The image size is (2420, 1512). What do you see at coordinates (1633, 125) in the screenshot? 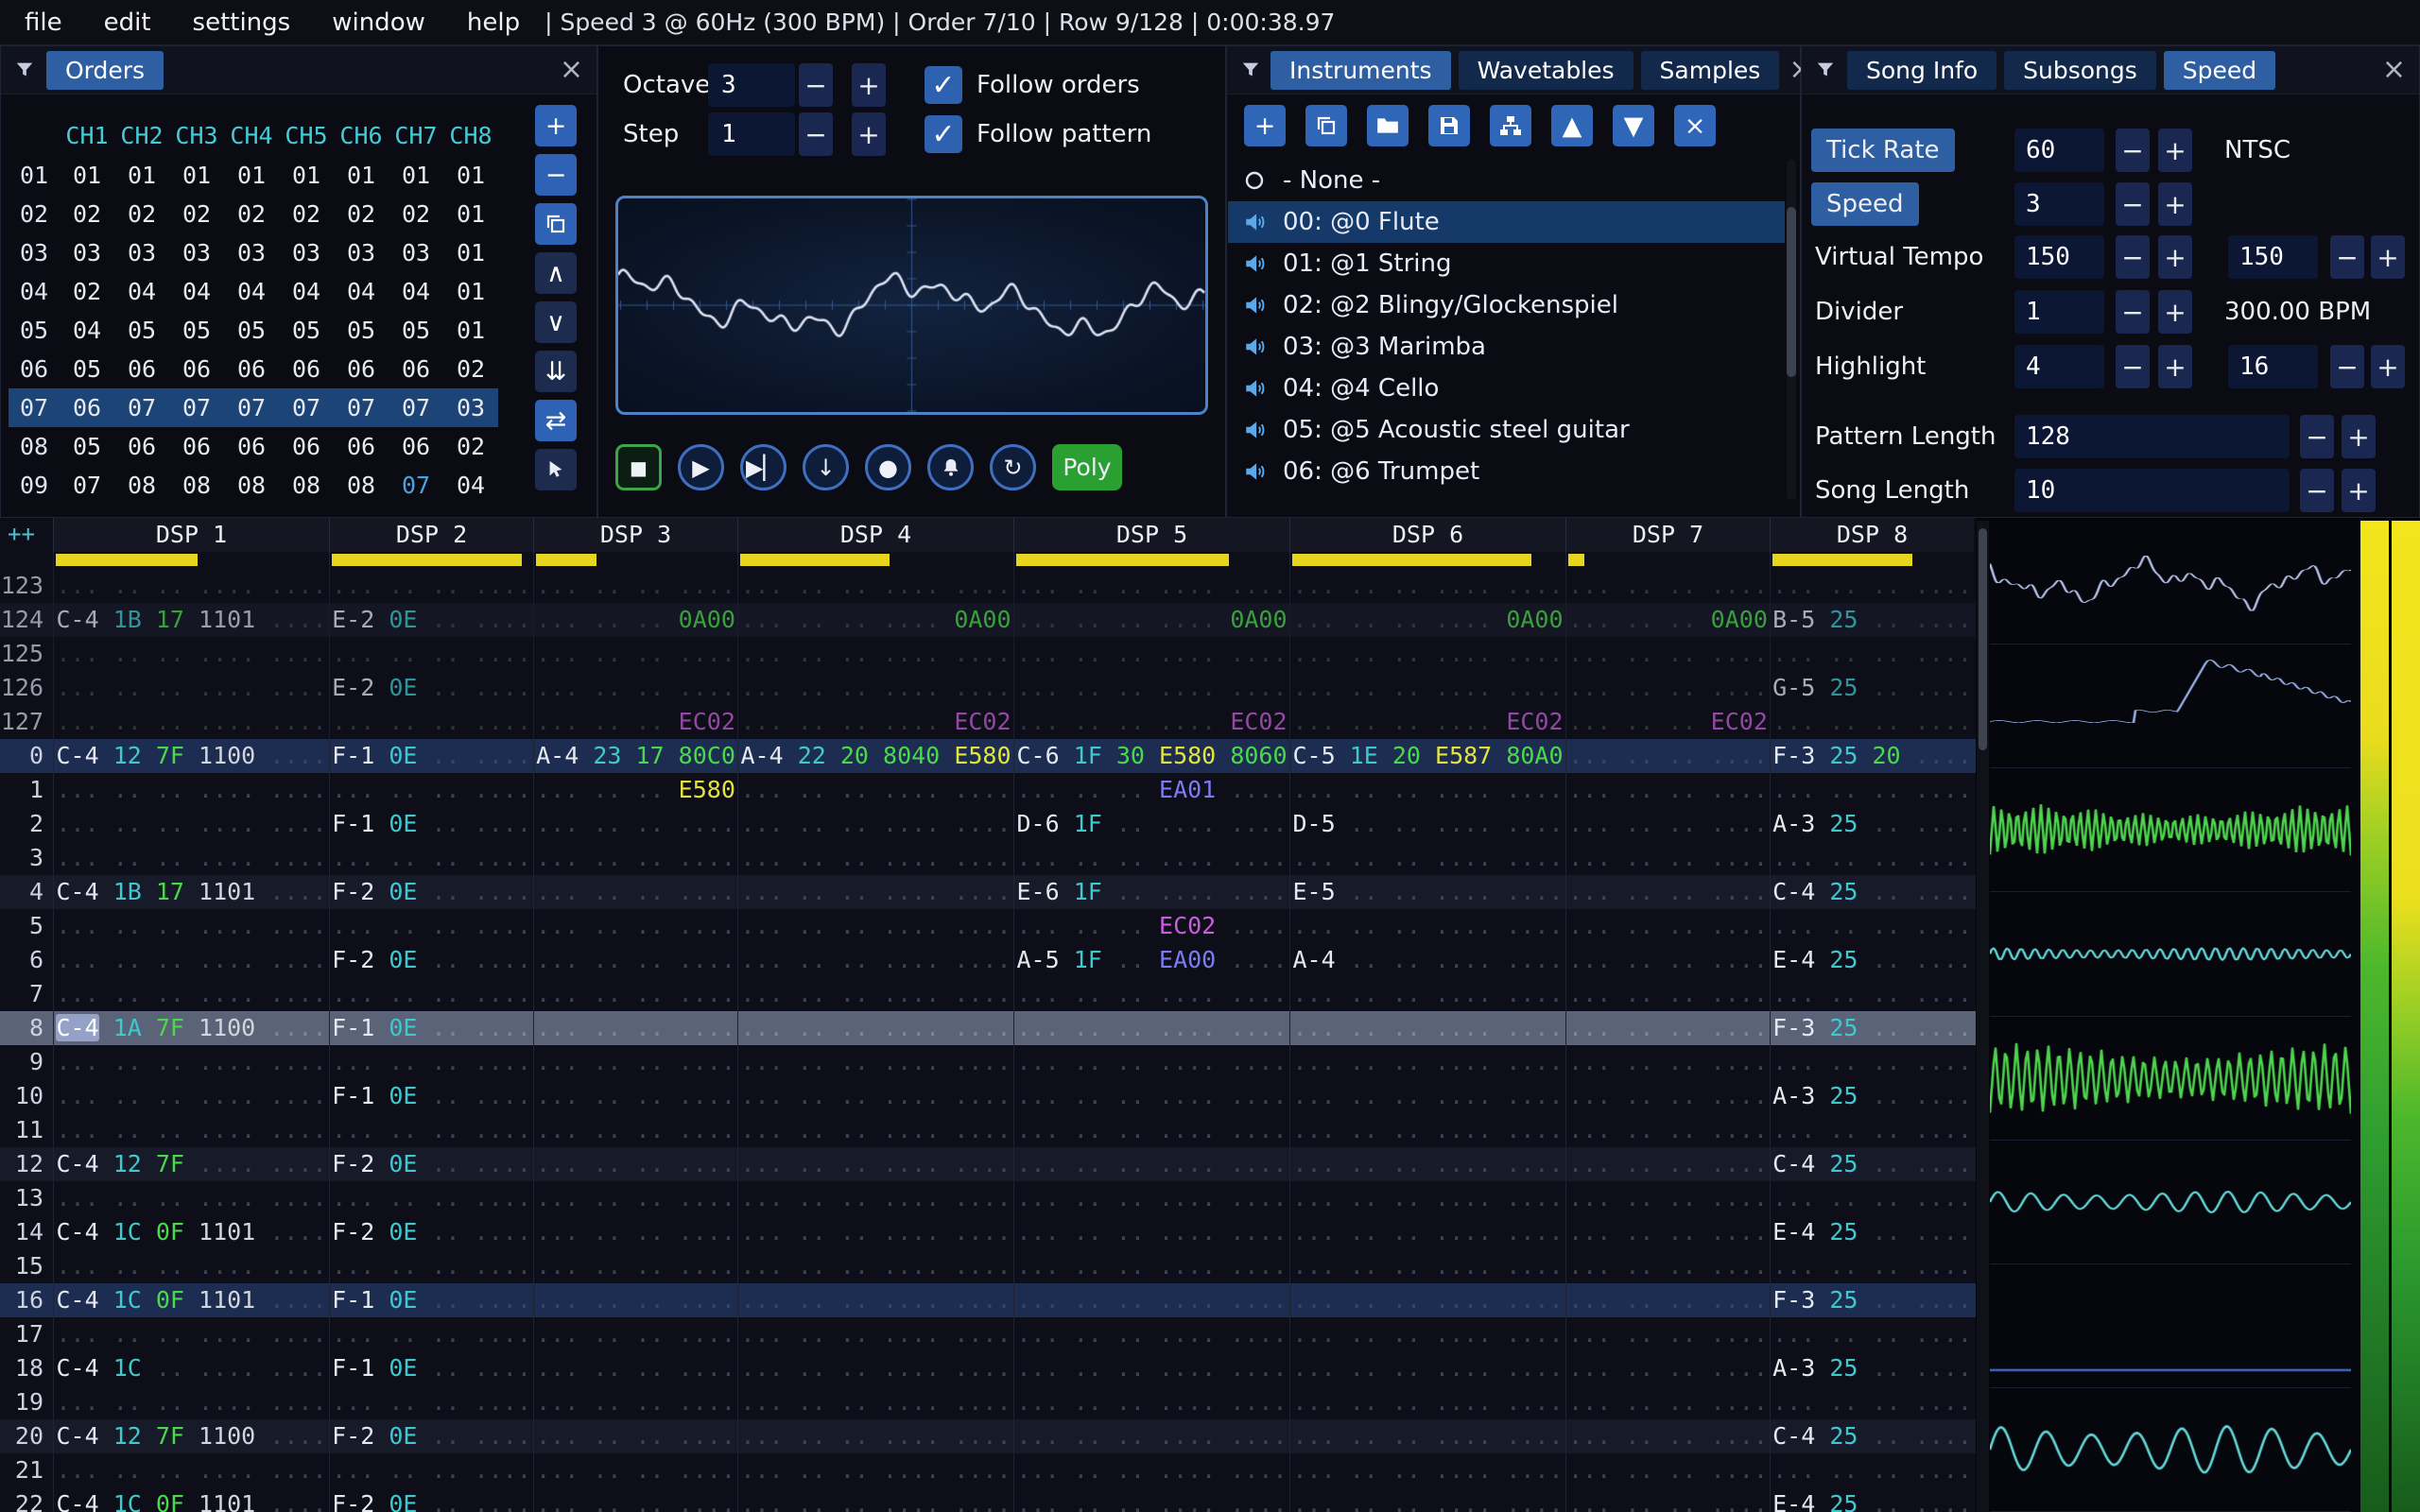
I see `move-instrument-down-button: ▼` at bounding box center [1633, 125].